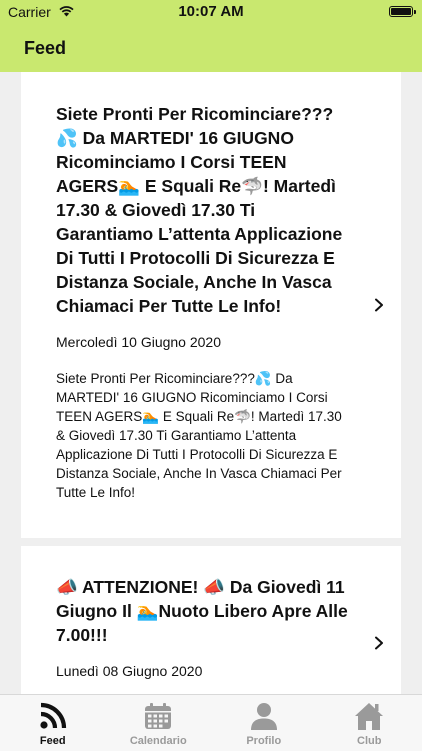 This screenshot has width=422, height=751. What do you see at coordinates (369, 741) in the screenshot?
I see `tab-label: Club` at bounding box center [369, 741].